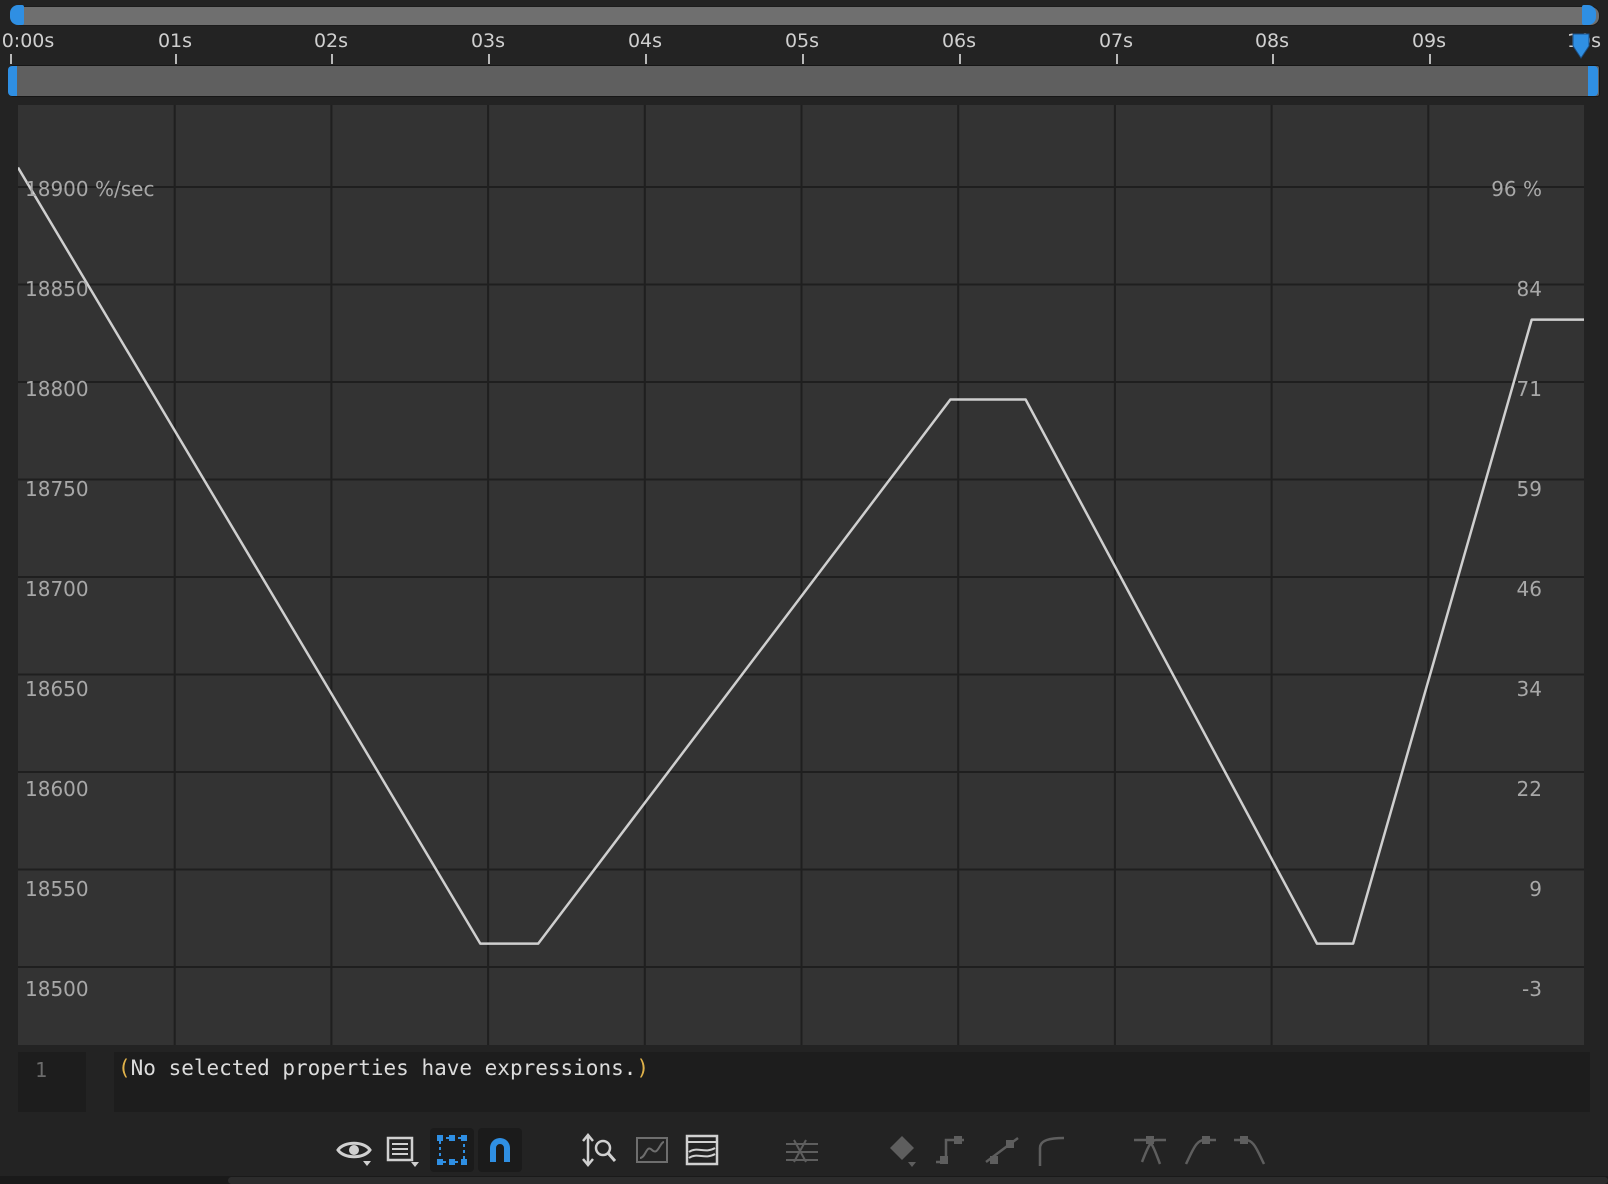  I want to click on linear-keyframe-icon, so click(1002, 1150).